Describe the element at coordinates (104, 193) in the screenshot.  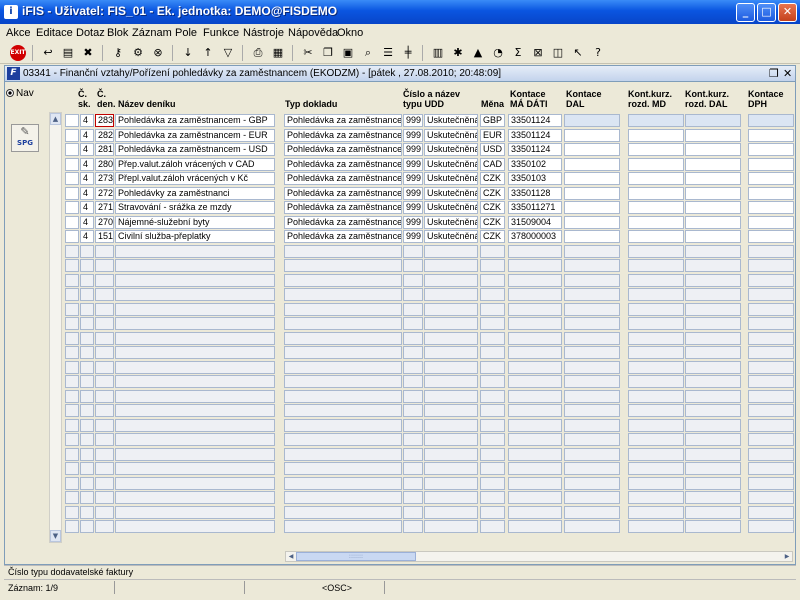
I see `cell-den: 272` at that location.